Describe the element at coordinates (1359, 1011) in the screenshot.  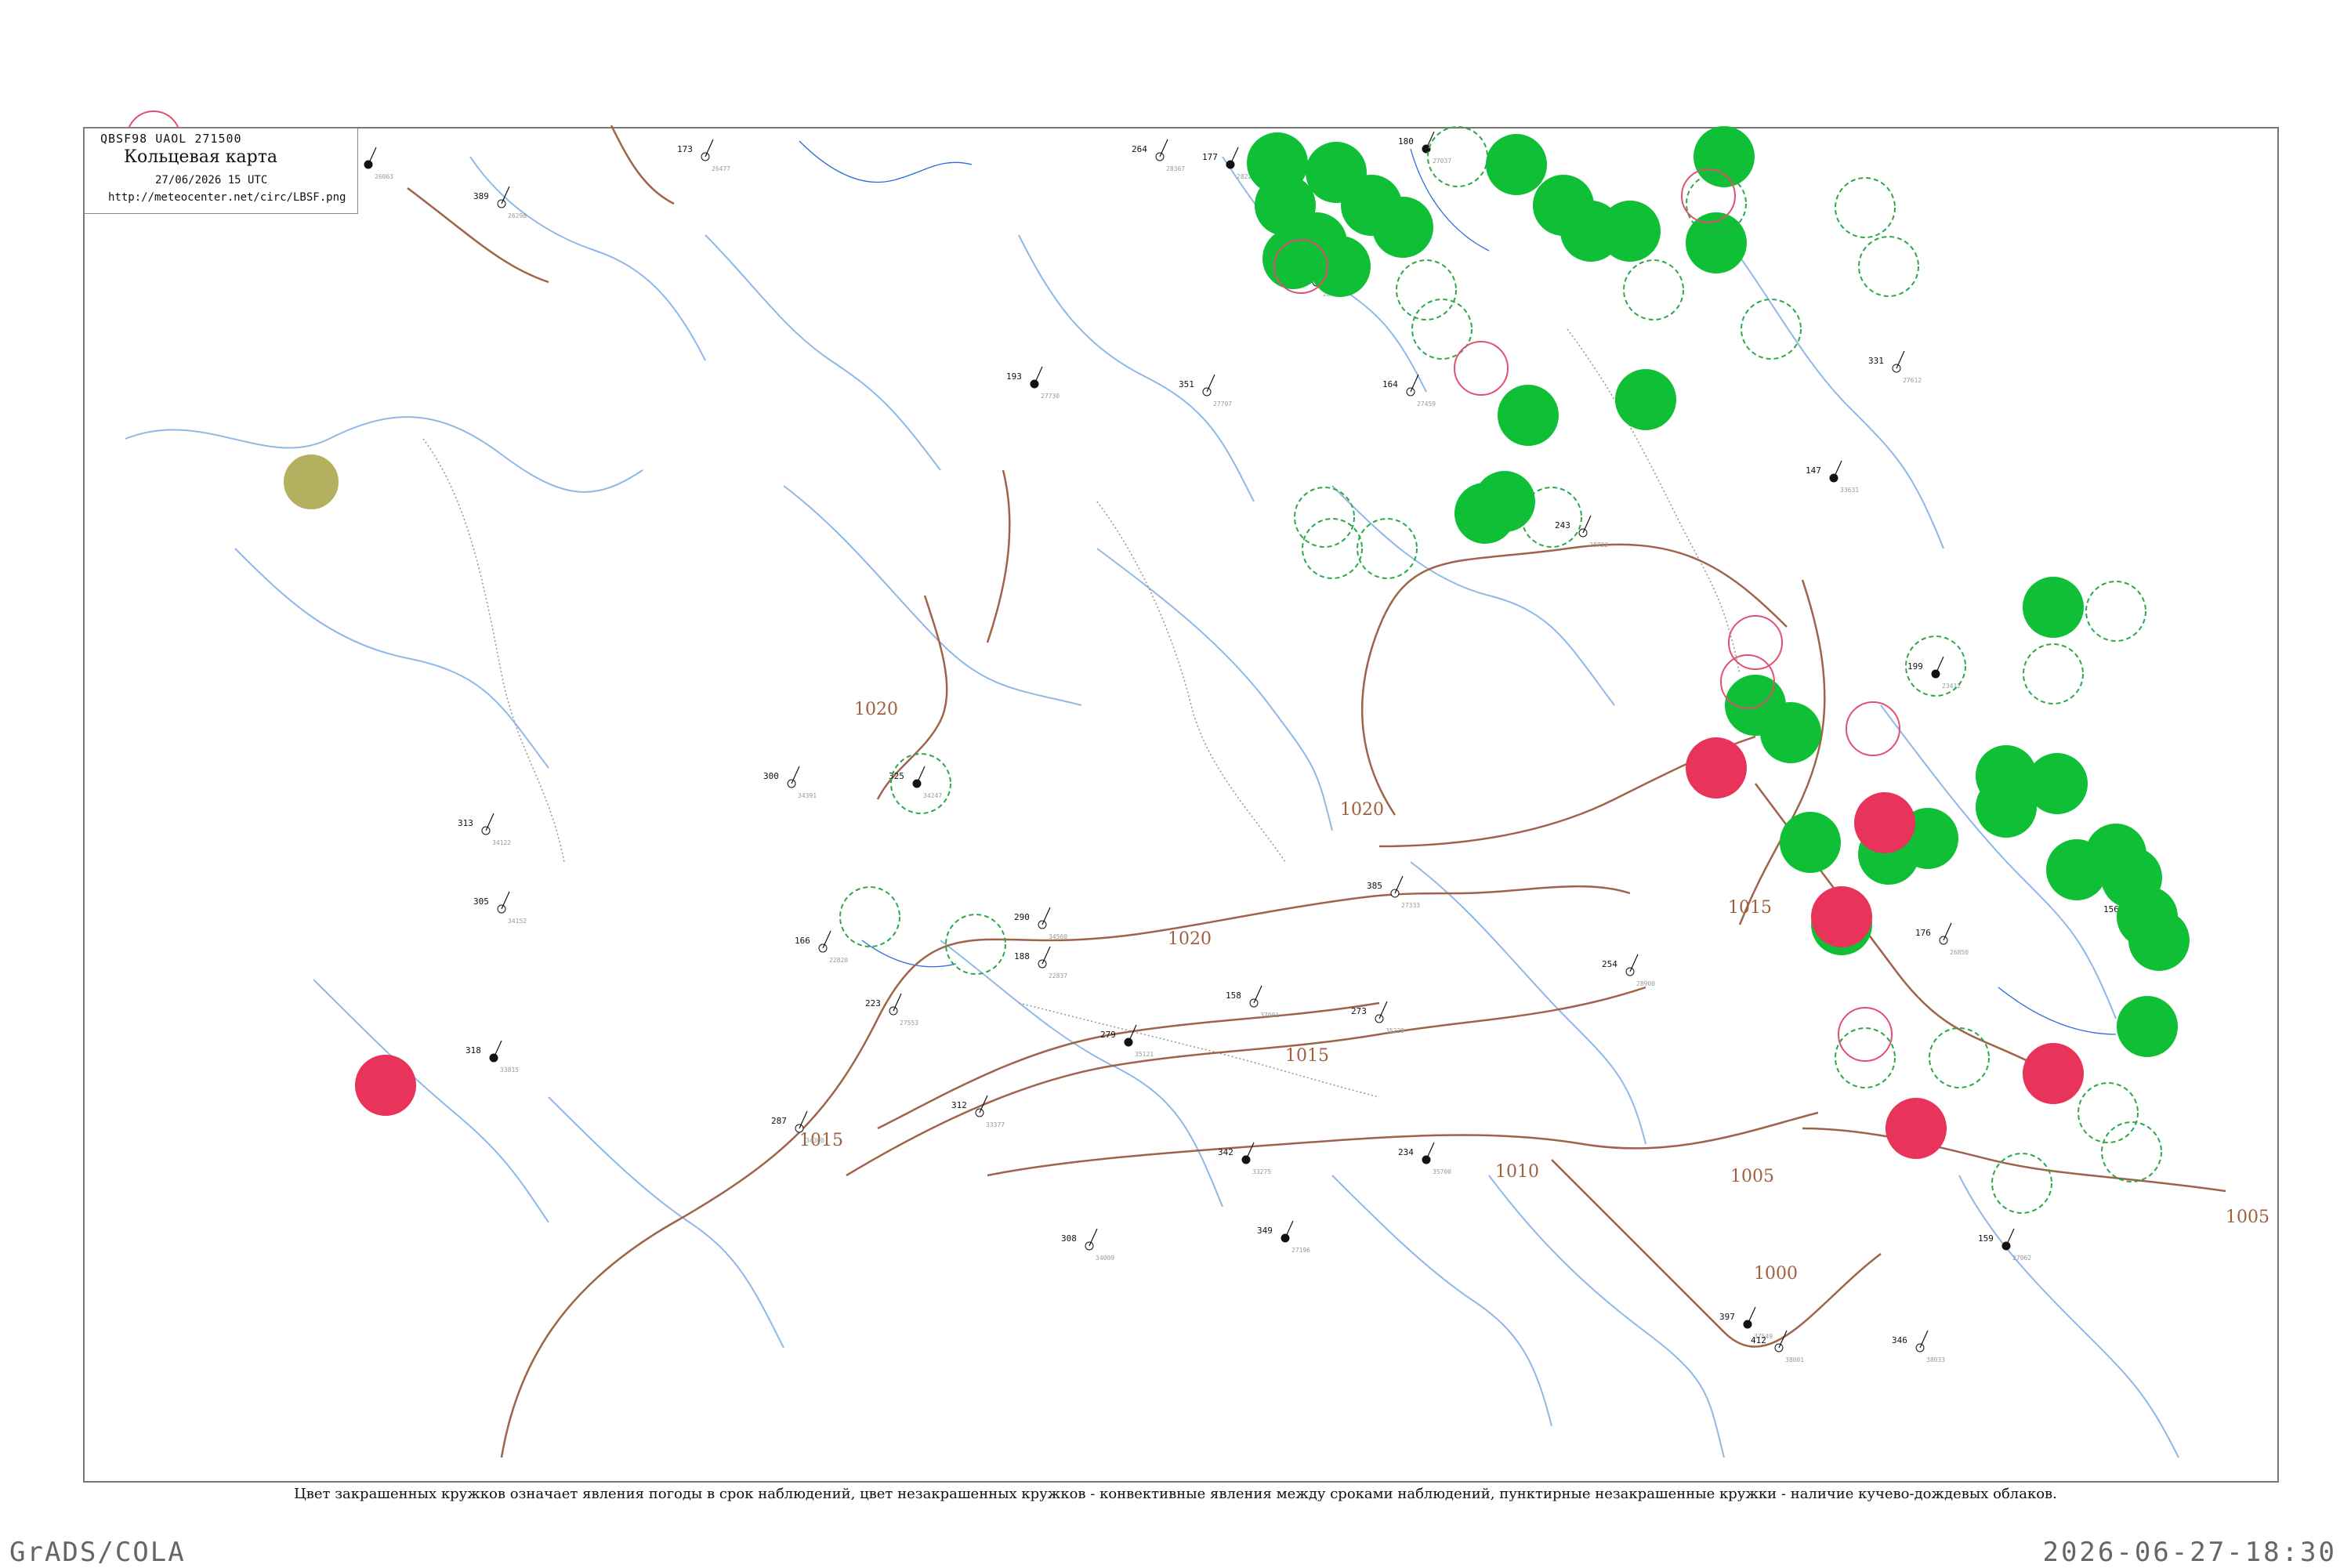
I see `station-value: 273` at that location.